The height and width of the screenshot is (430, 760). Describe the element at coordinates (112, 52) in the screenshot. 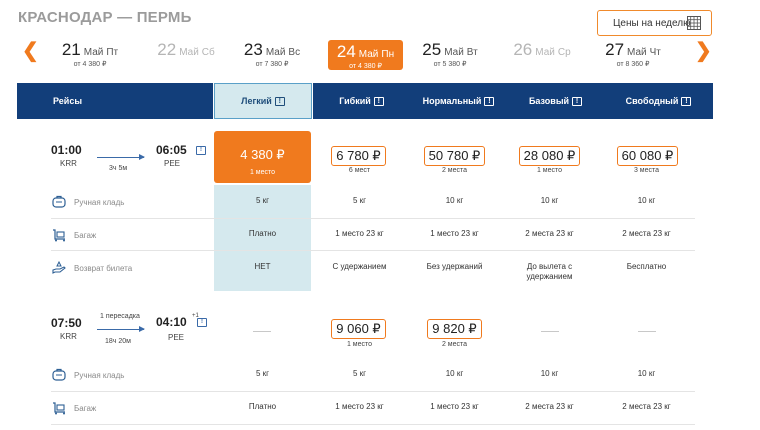

I see `date-weekday: Пт` at that location.